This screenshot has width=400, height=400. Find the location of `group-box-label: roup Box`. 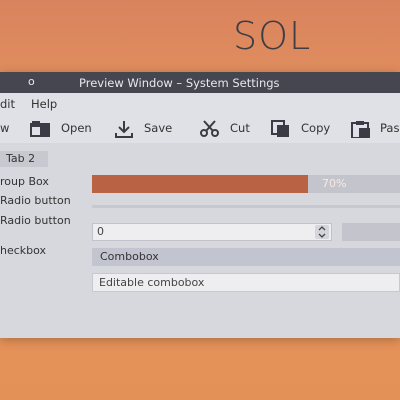

group-box-label: roup Box is located at coordinates (24, 181).